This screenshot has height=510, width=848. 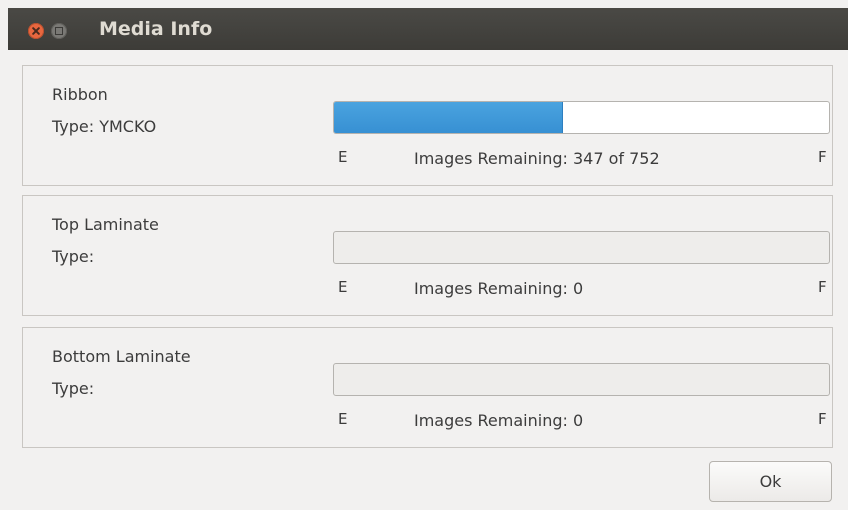 What do you see at coordinates (73, 256) in the screenshot?
I see `top-laminate-type: Type:` at bounding box center [73, 256].